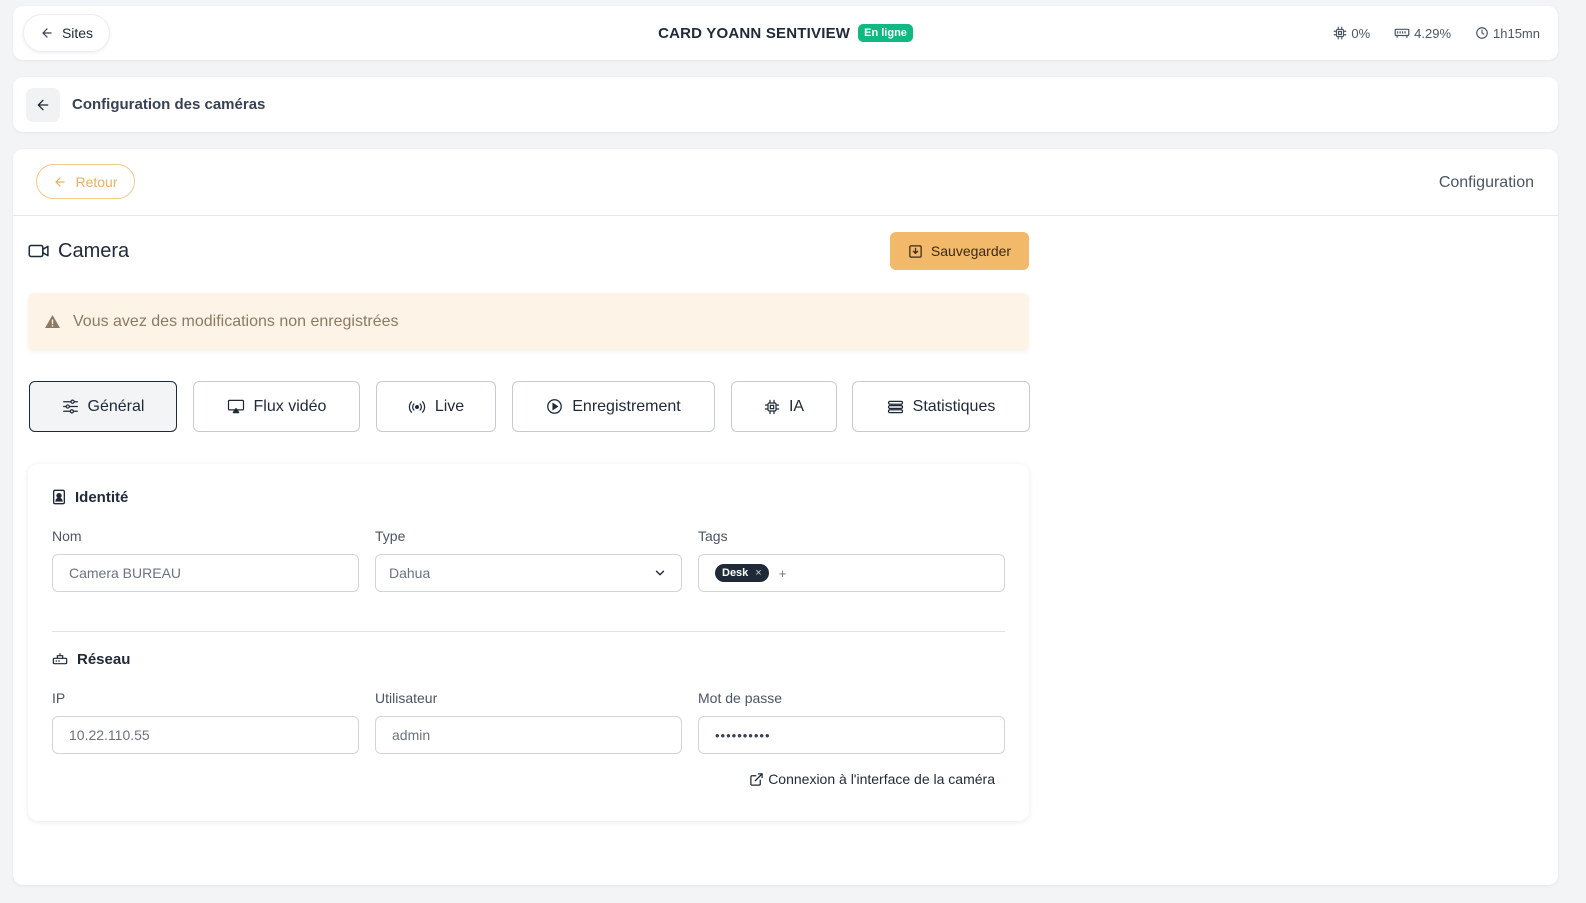  Describe the element at coordinates (1340, 33) in the screenshot. I see `cpu-icon` at that location.